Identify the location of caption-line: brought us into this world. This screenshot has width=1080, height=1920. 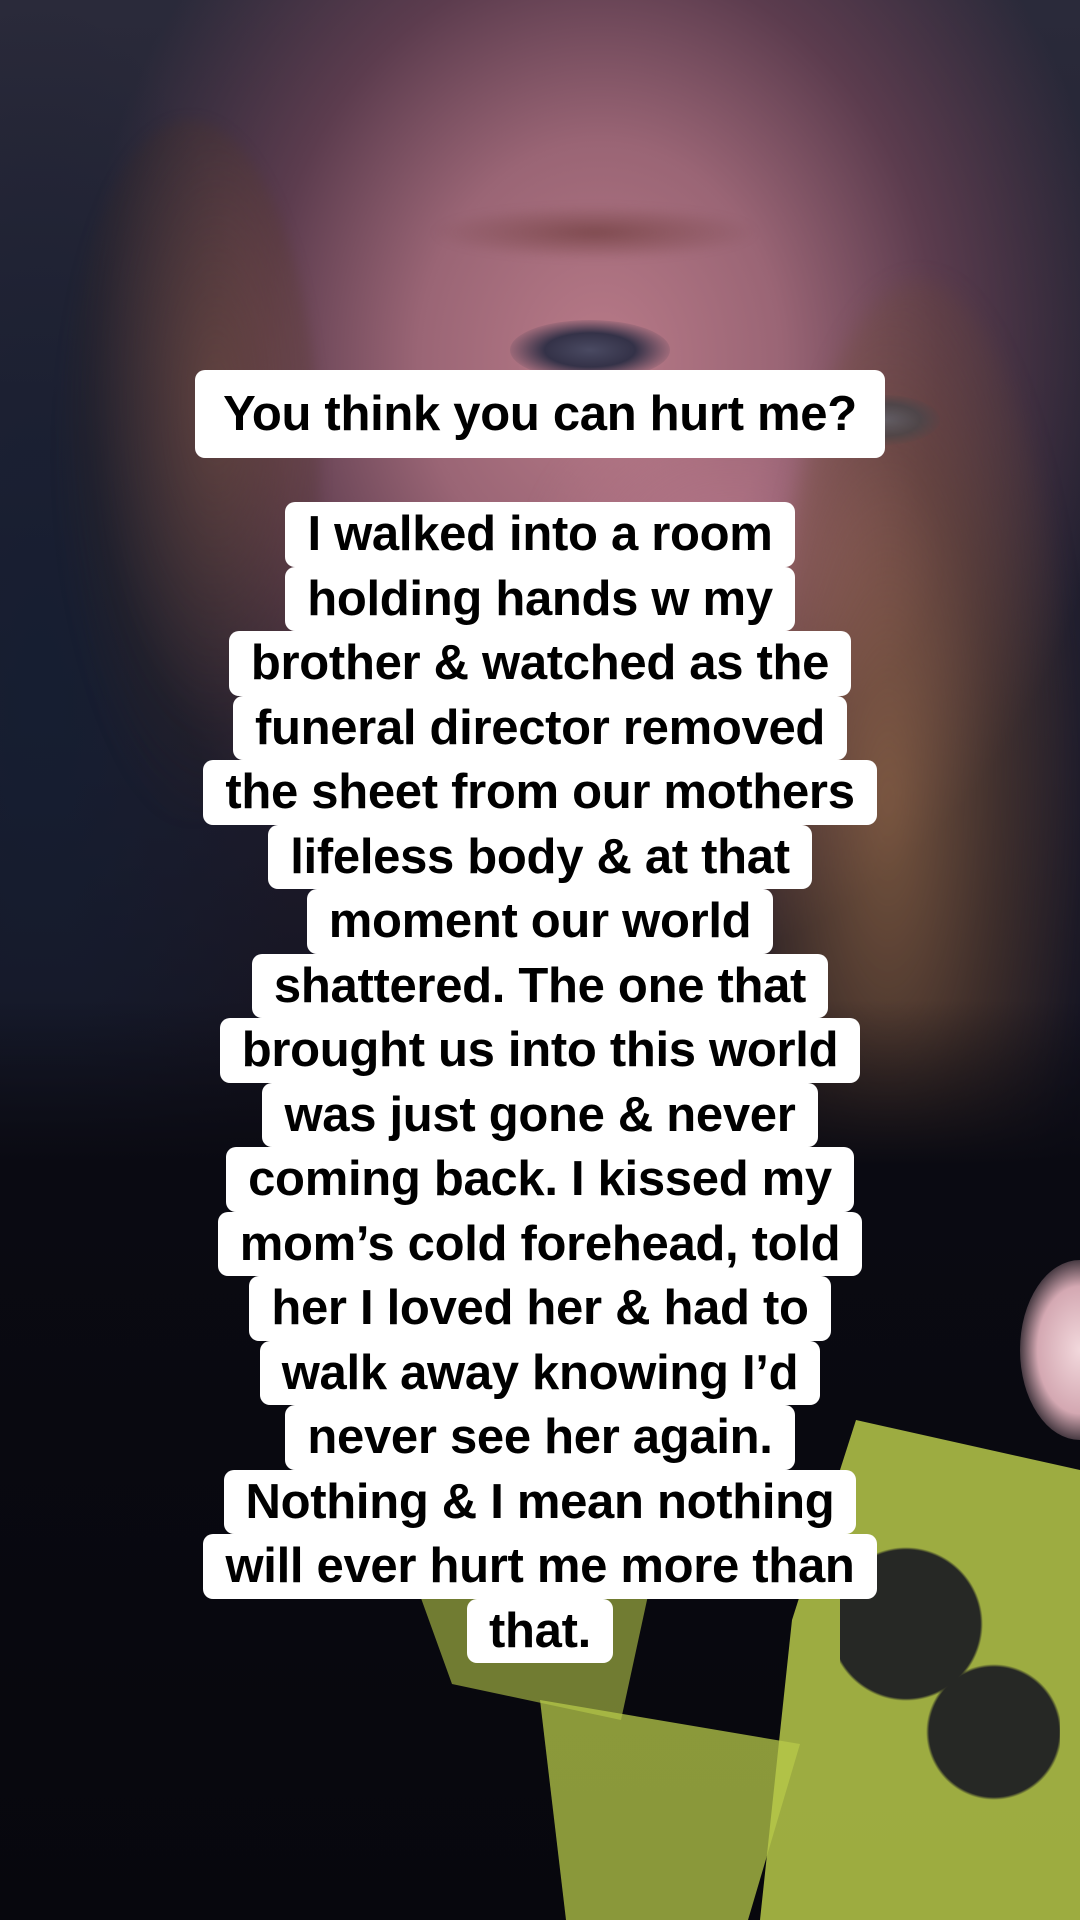
(540, 1050).